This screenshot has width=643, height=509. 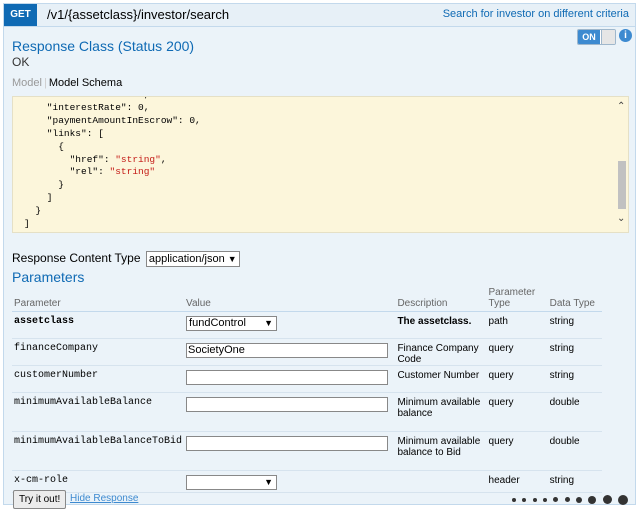 What do you see at coordinates (98, 352) in the screenshot?
I see `param-name: financeCompany` at bounding box center [98, 352].